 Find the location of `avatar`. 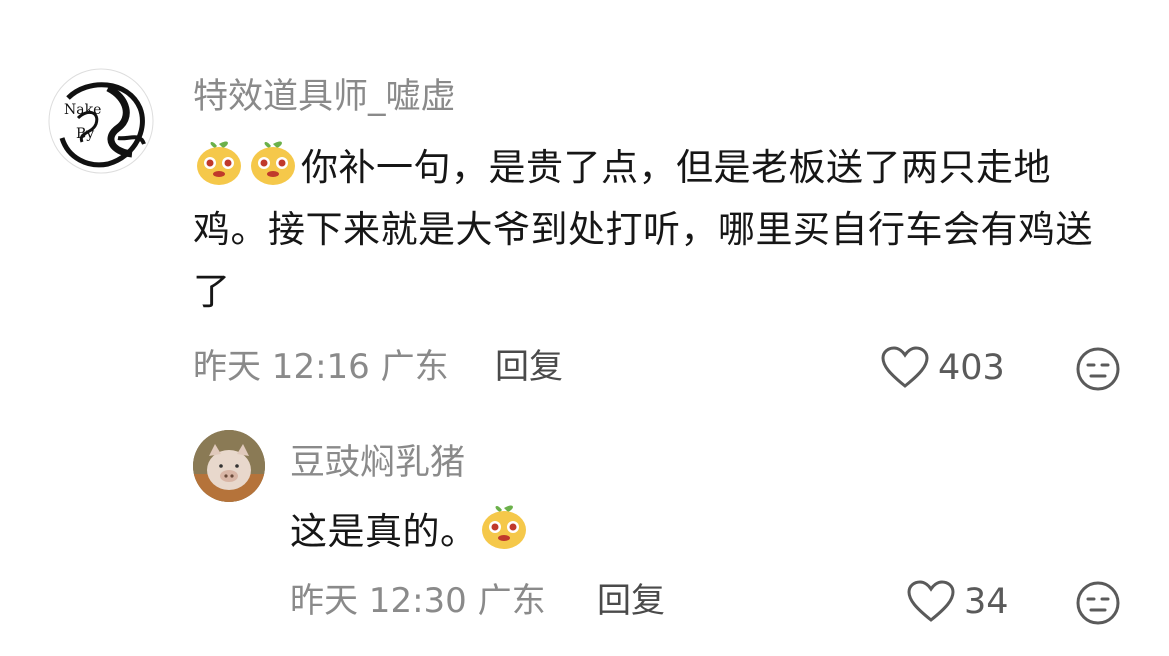

avatar is located at coordinates (229, 466).